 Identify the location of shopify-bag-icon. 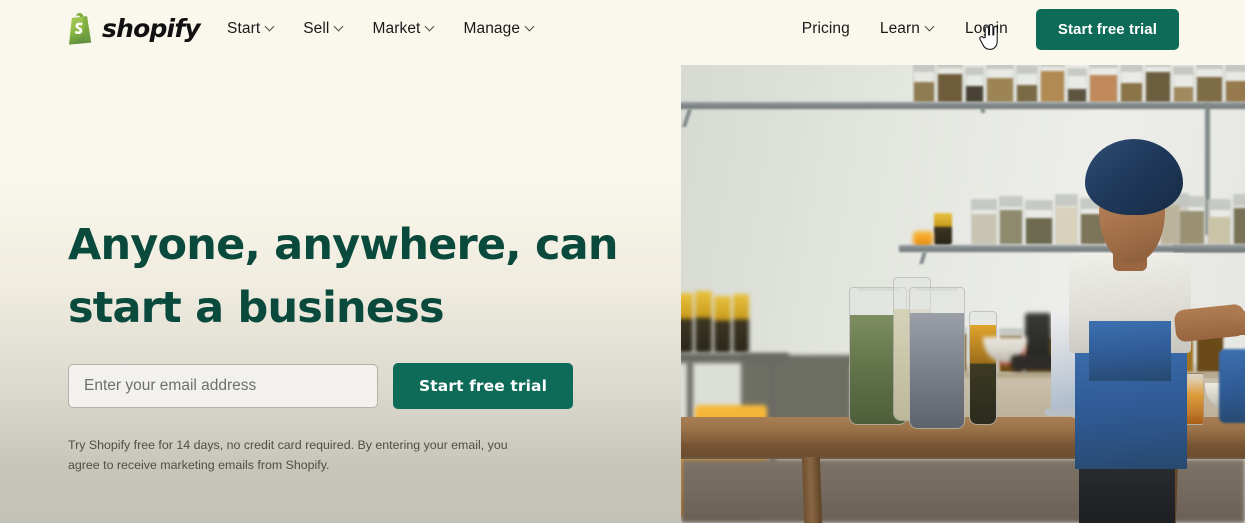
(80, 28).